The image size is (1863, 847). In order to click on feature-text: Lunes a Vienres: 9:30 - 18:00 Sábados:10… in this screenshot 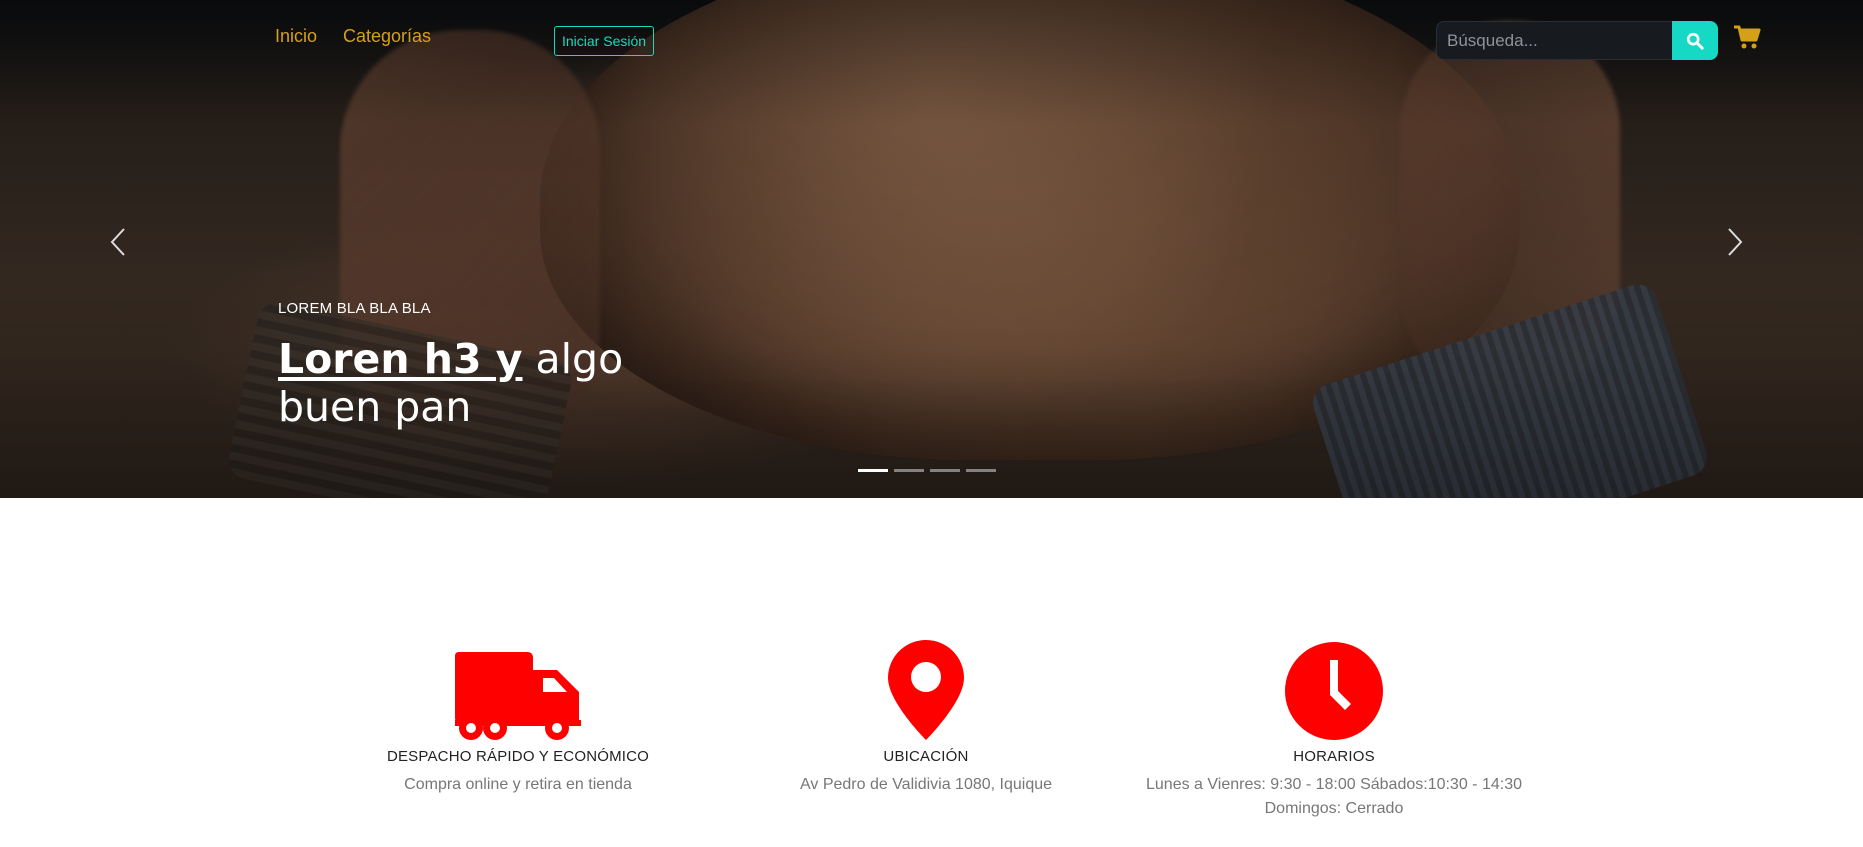, I will do `click(1334, 796)`.